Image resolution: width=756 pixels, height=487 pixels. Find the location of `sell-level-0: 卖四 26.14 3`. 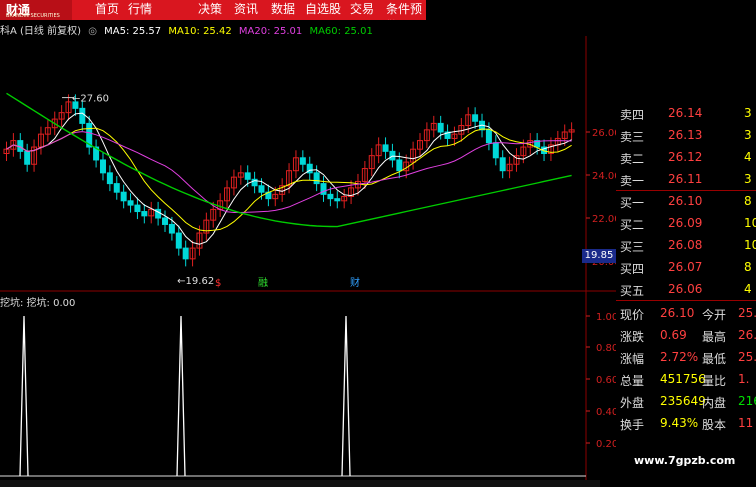

sell-level-0: 卖四 26.14 3 is located at coordinates (686, 114).